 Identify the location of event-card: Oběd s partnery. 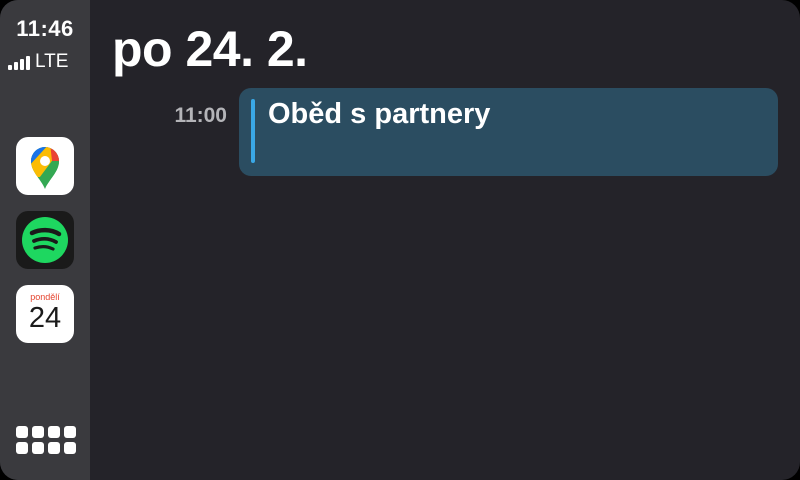
(508, 132).